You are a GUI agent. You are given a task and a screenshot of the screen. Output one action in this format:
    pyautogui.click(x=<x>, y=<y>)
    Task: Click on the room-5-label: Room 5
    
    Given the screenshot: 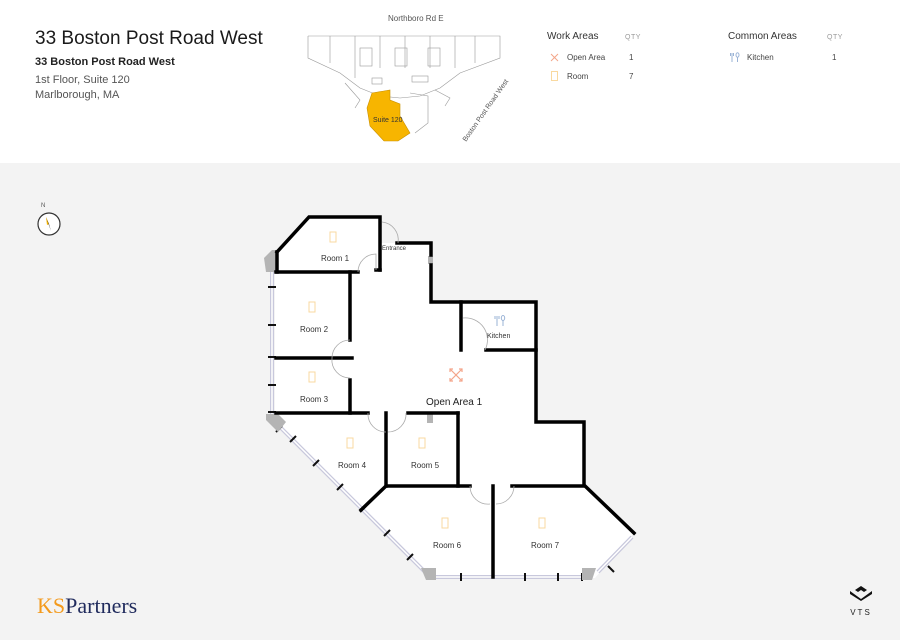 What is the action you would take?
    pyautogui.click(x=425, y=465)
    